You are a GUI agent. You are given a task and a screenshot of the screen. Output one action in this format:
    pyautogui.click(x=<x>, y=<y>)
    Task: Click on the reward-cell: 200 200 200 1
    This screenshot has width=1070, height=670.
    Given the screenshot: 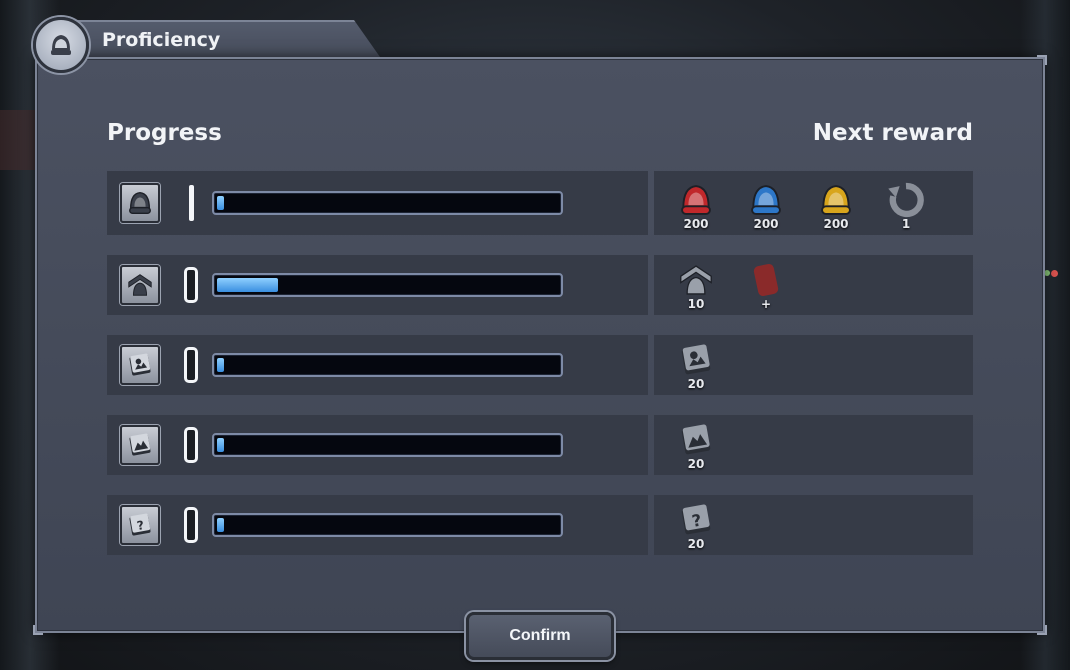 What is the action you would take?
    pyautogui.click(x=813, y=203)
    